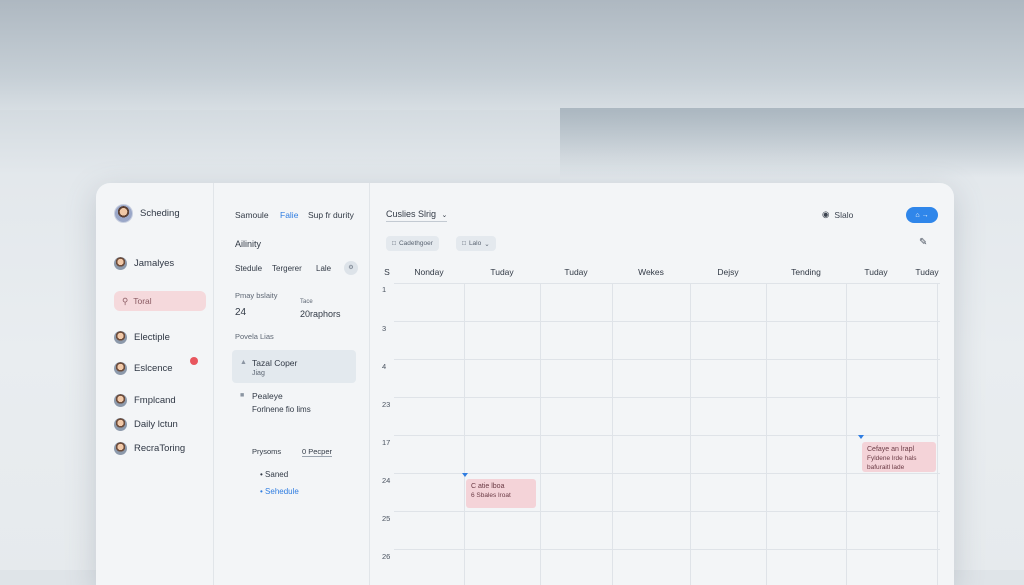 The image size is (1024, 585). I want to click on tab-falie: Falie, so click(289, 215).